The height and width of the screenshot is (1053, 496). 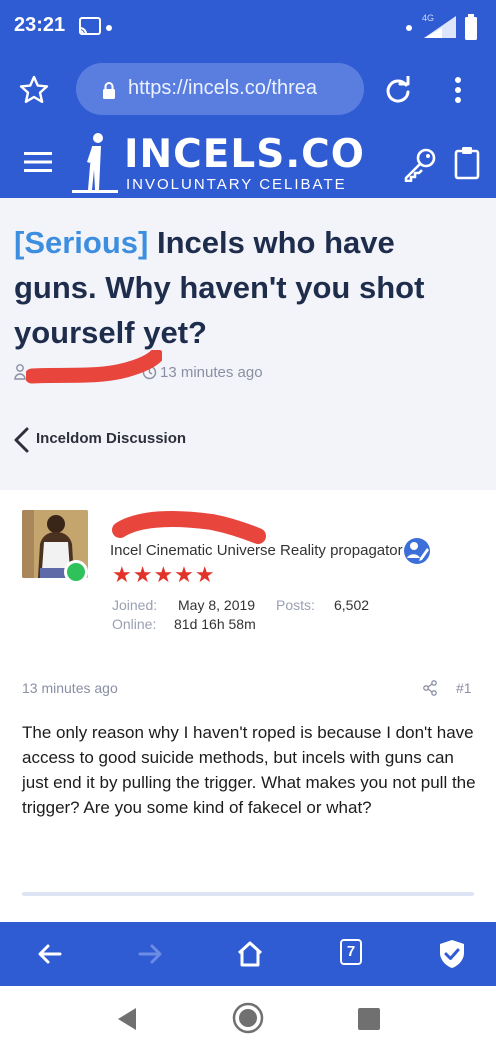 I want to click on home-icon, so click(x=250, y=954).